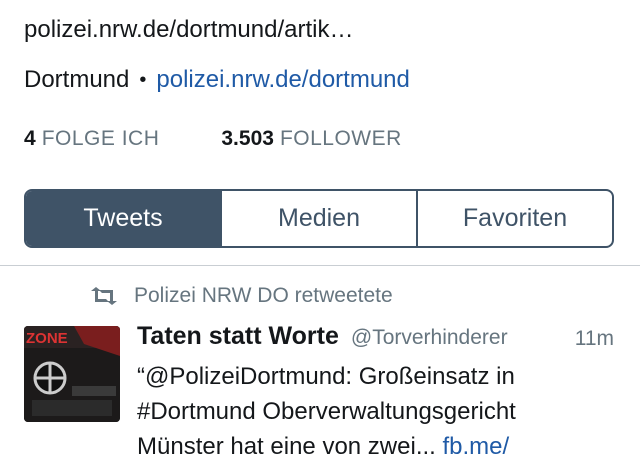  Describe the element at coordinates (263, 295) in the screenshot. I see `retweet-text: Polizei NRW DO retweetete` at that location.